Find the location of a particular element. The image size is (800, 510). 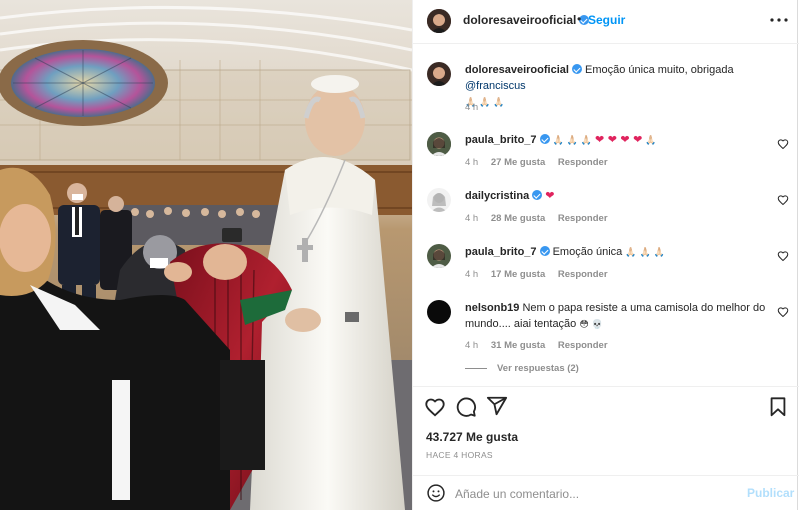

follow-button: Seguir is located at coordinates (606, 20).